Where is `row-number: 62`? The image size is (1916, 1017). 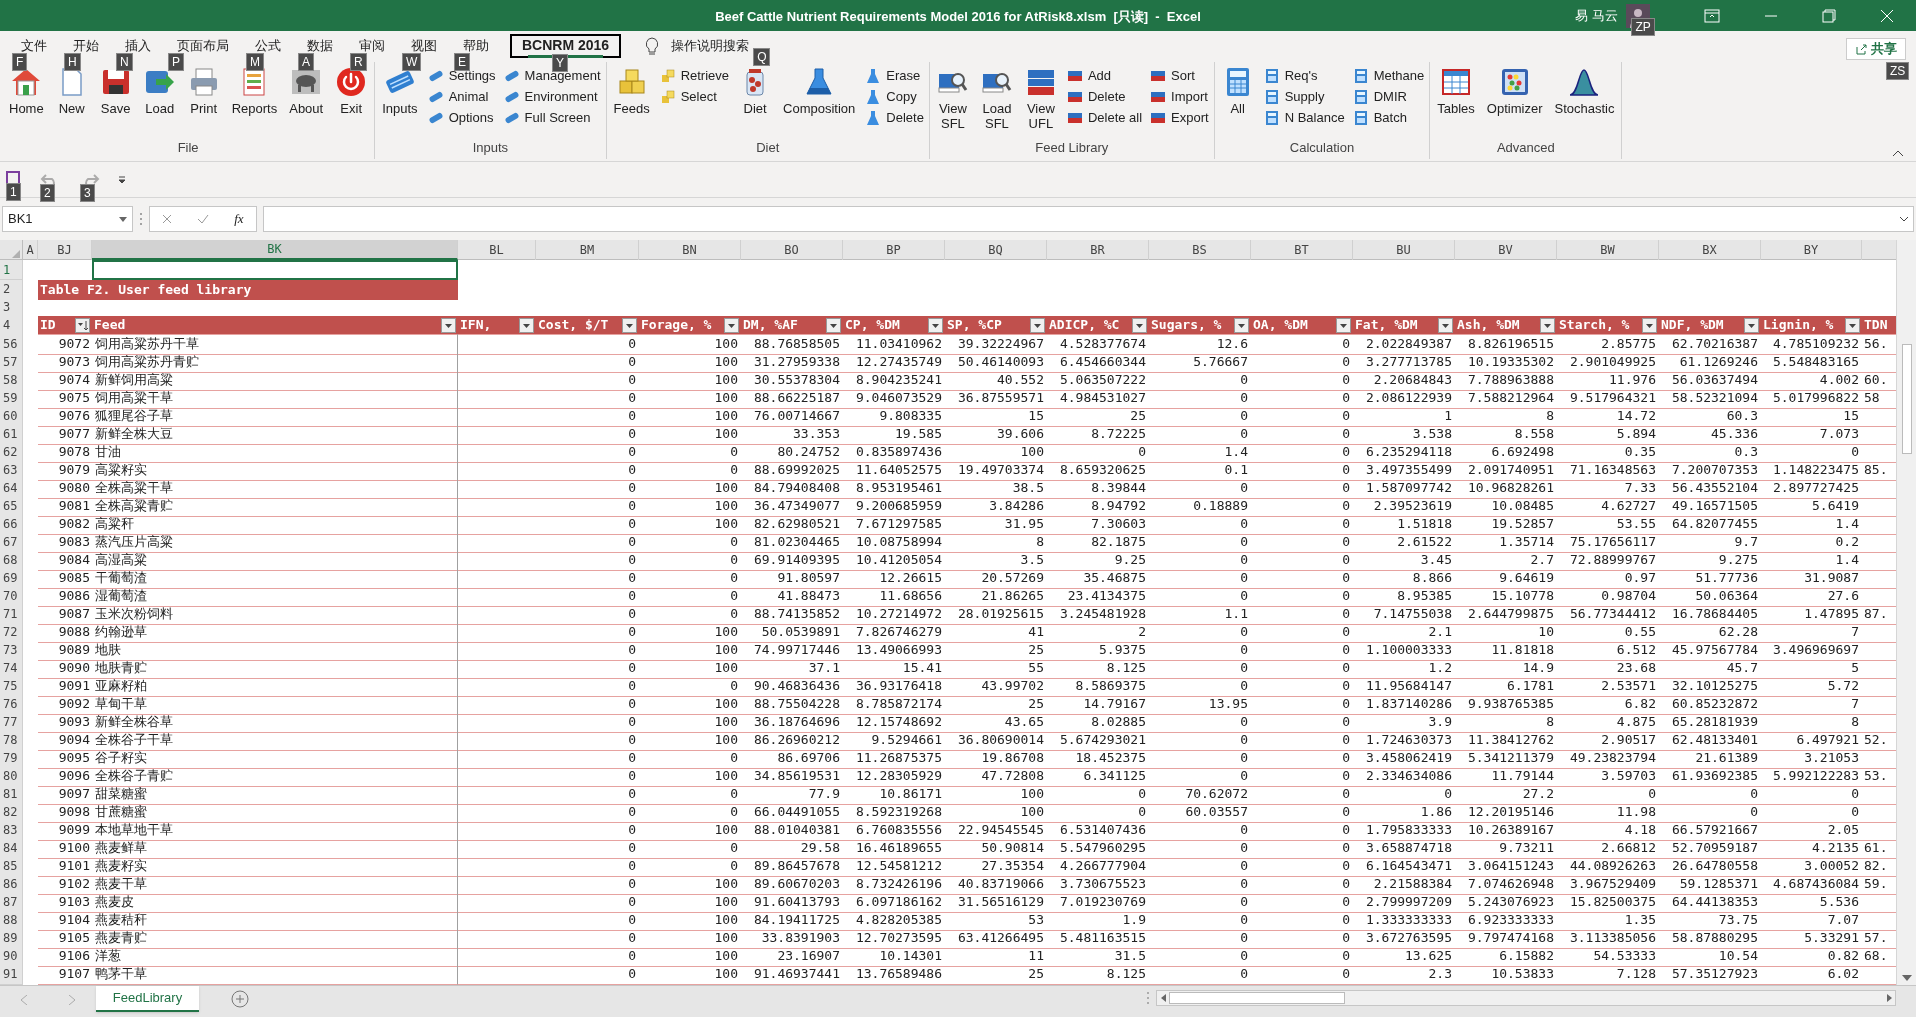
row-number: 62 is located at coordinates (11, 452).